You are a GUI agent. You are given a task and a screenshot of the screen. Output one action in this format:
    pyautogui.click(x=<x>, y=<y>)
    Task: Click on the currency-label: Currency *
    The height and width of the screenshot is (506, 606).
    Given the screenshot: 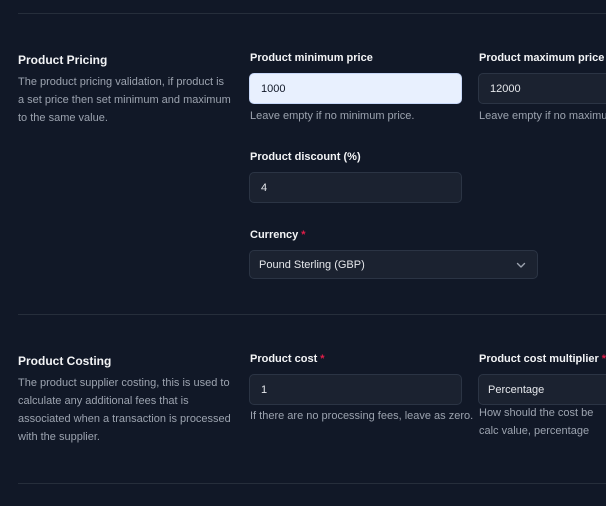 What is the action you would take?
    pyautogui.click(x=278, y=235)
    